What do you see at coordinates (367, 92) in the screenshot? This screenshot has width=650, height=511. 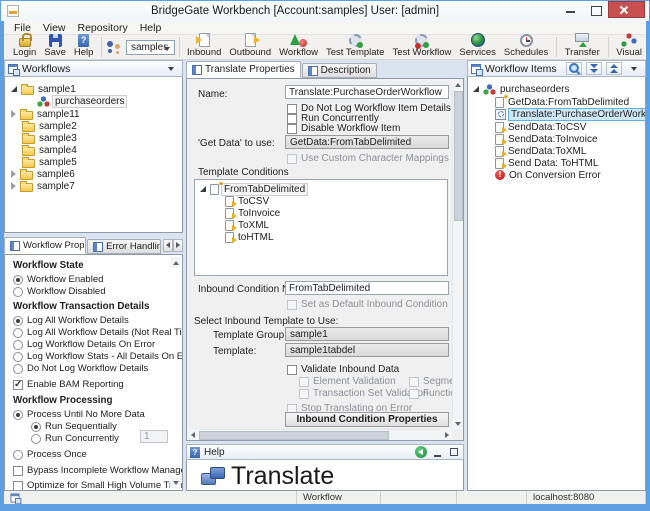 I see `name-input: Translate:PurchaseOrderWorkflow` at bounding box center [367, 92].